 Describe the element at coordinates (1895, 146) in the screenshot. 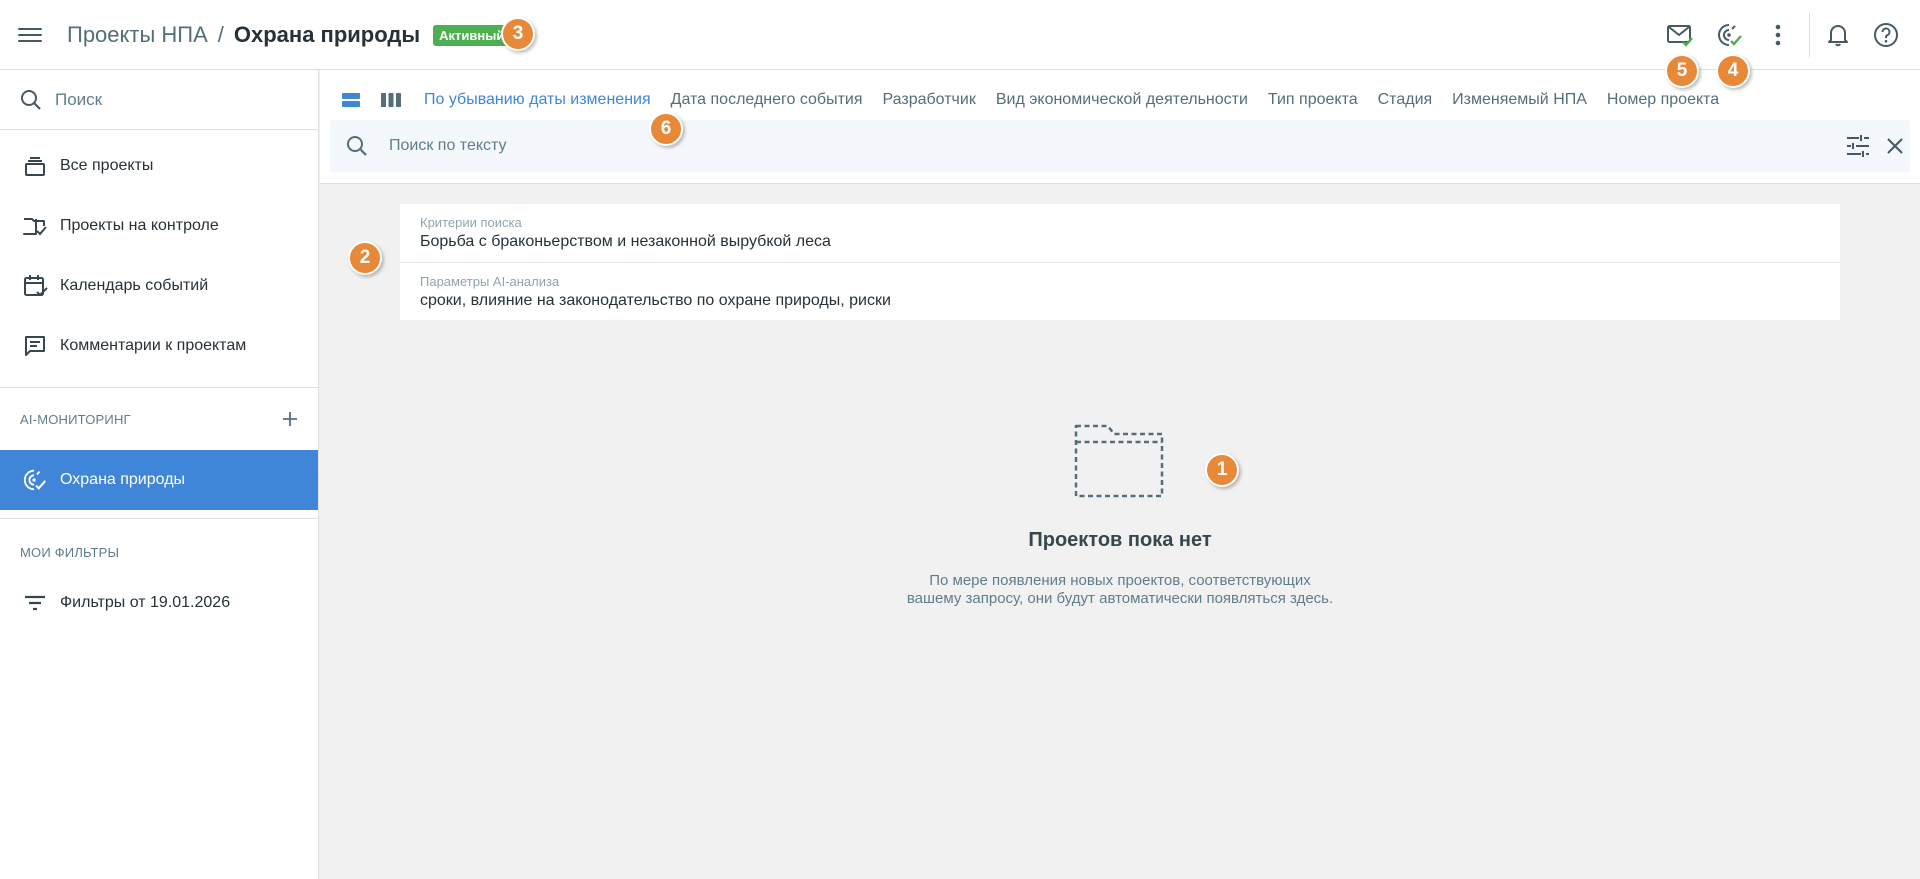

I see `close-icon` at that location.